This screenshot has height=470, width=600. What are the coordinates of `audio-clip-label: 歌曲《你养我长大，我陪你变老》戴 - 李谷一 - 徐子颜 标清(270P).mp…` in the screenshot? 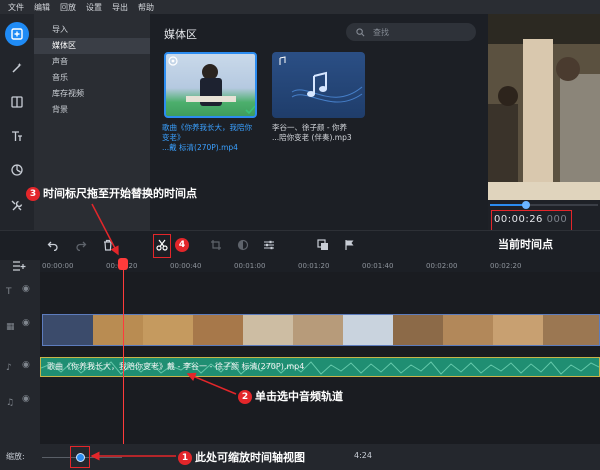 It's located at (176, 366).